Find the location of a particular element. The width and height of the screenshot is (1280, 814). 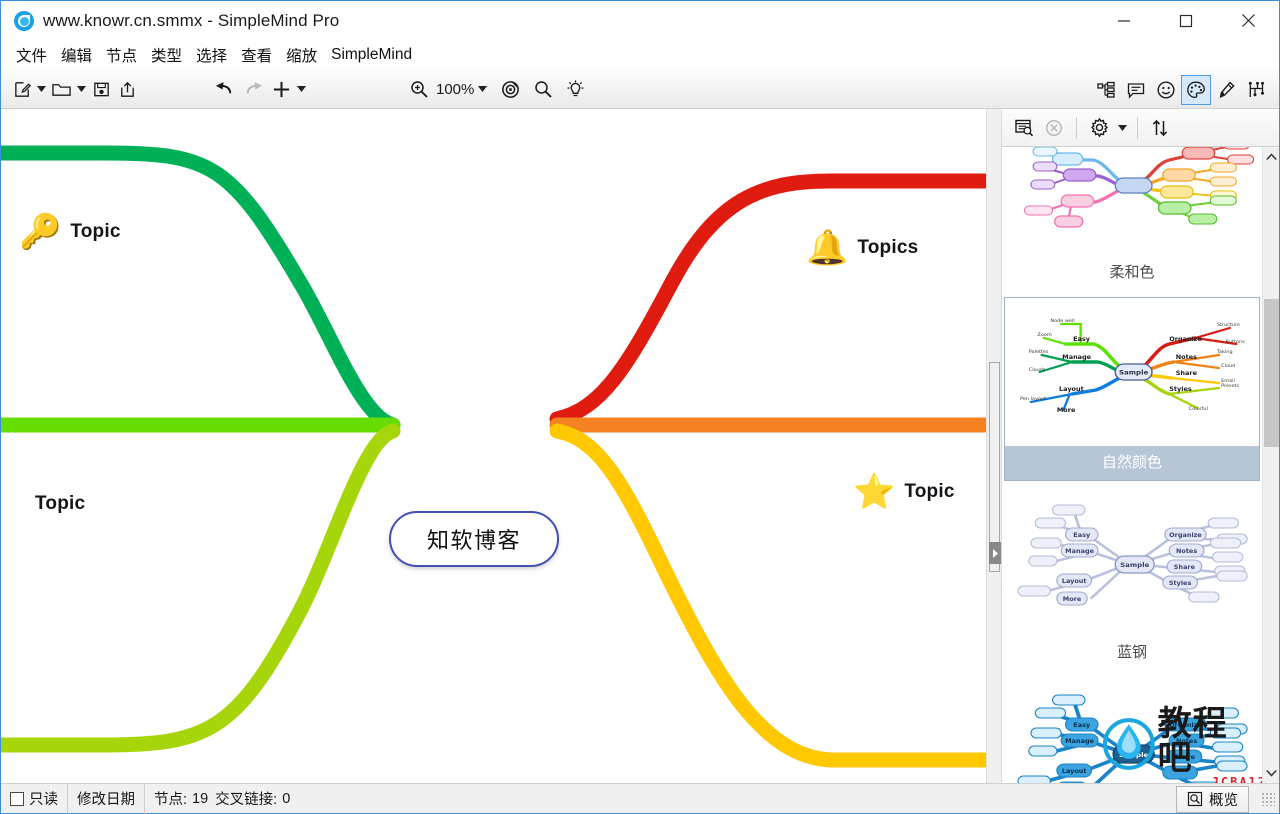

zoom-level-label: 100% is located at coordinates (454, 89).